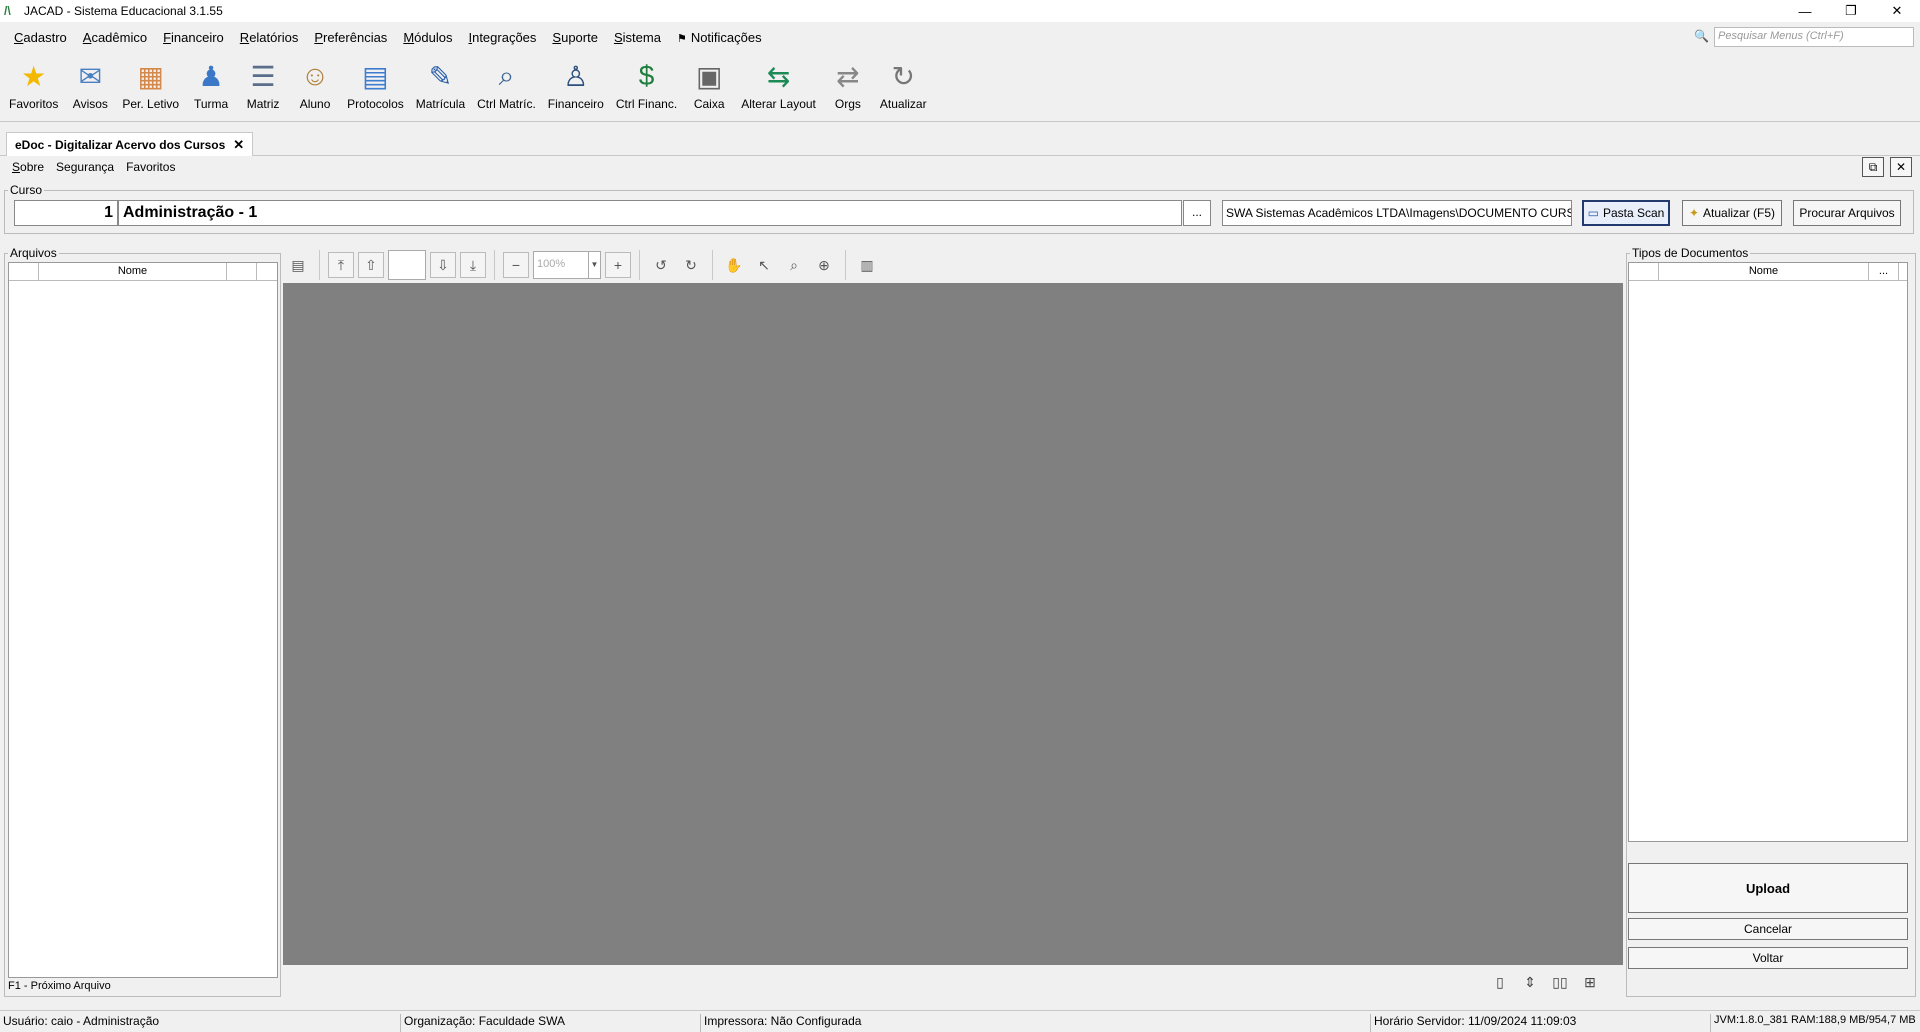  I want to click on flag-icon: ⚑, so click(681, 38).